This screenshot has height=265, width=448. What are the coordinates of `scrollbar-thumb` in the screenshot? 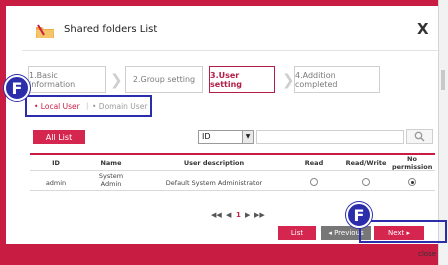 It's located at (443, 80).